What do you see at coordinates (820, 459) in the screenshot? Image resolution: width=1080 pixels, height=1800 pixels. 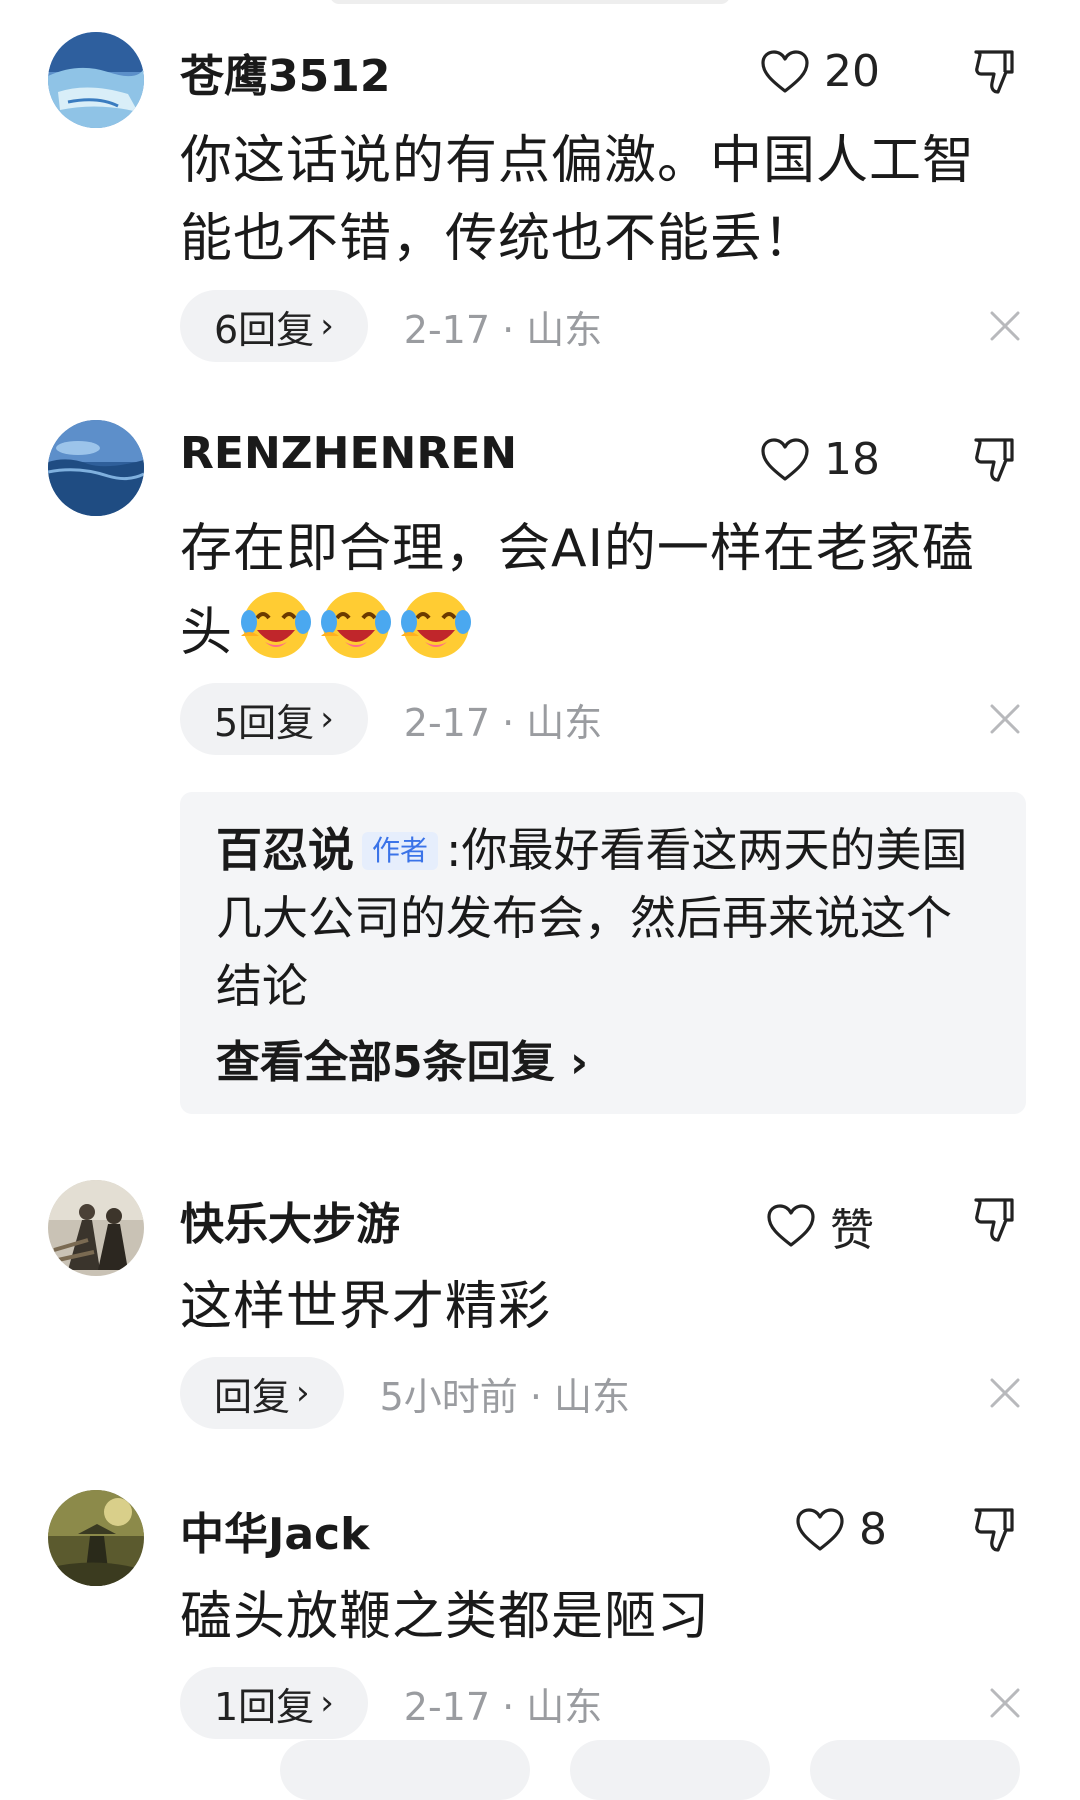 I see `like-button: 18` at bounding box center [820, 459].